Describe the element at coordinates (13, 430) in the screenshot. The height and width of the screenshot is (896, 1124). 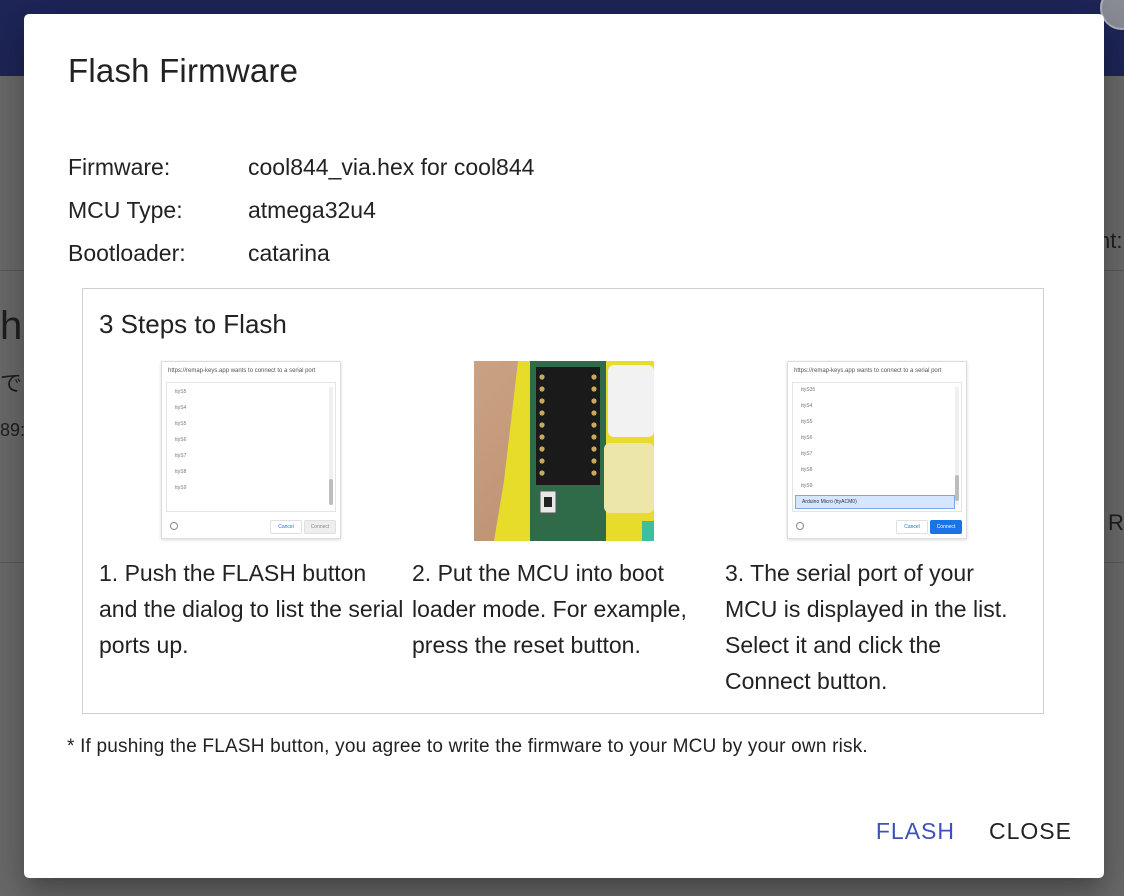
I see `bg-text-fragment: 89:` at that location.